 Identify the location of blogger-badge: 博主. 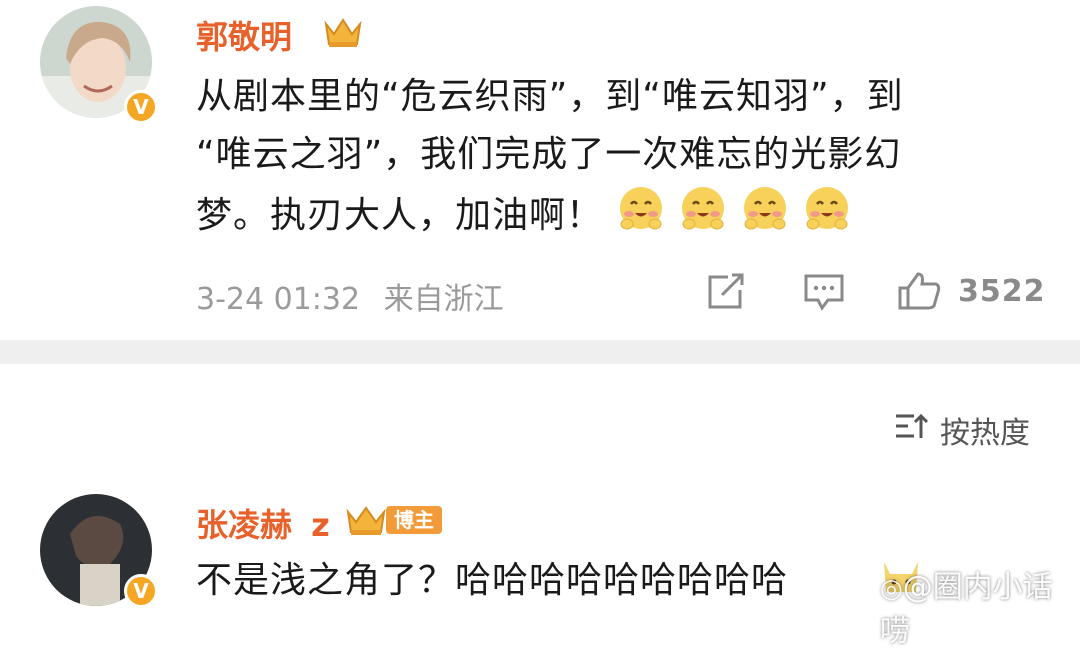
(414, 520).